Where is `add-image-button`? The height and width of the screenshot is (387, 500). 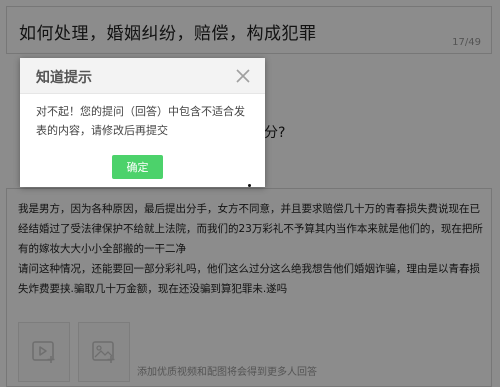
add-image-button is located at coordinates (104, 352).